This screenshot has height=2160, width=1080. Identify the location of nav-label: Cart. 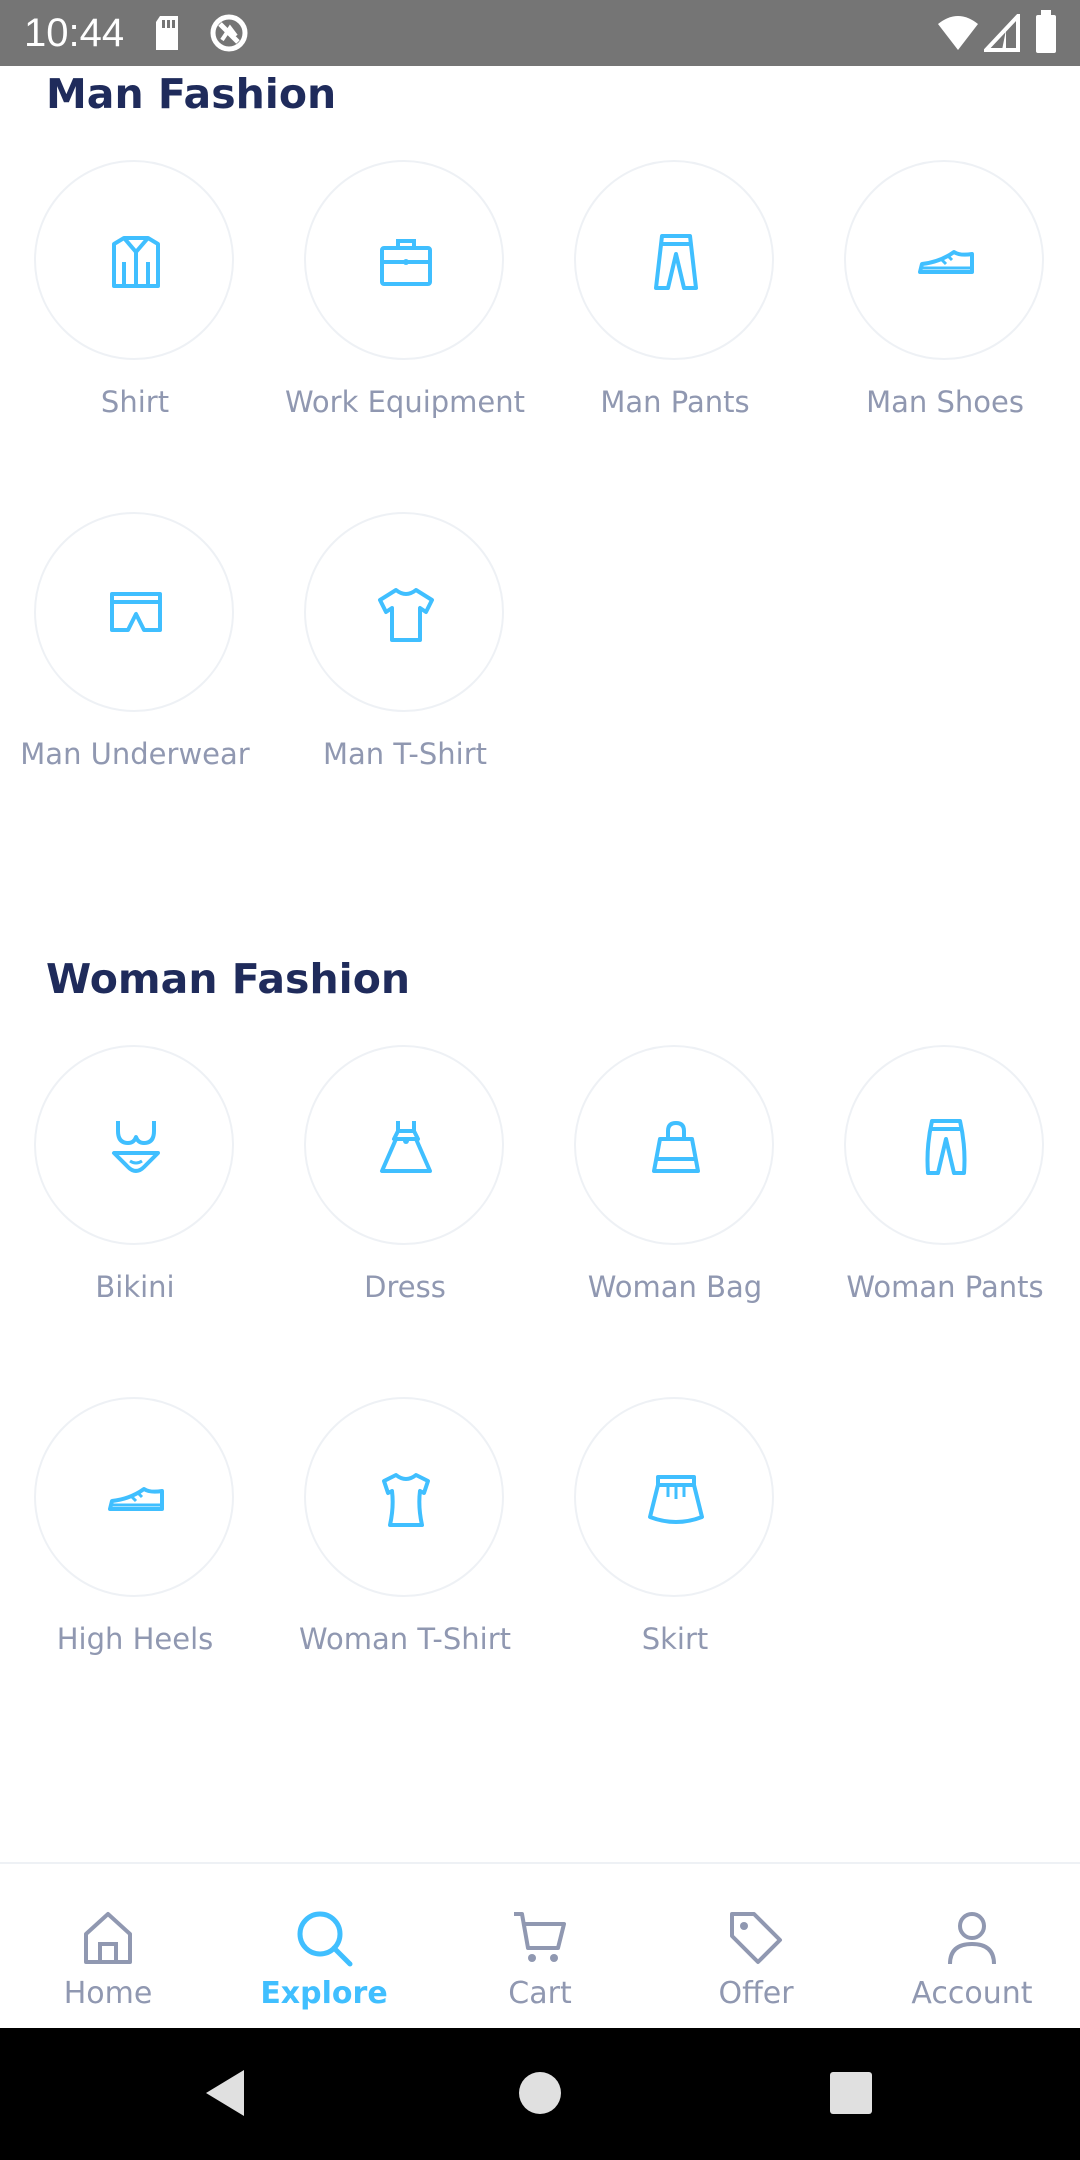
(540, 1993).